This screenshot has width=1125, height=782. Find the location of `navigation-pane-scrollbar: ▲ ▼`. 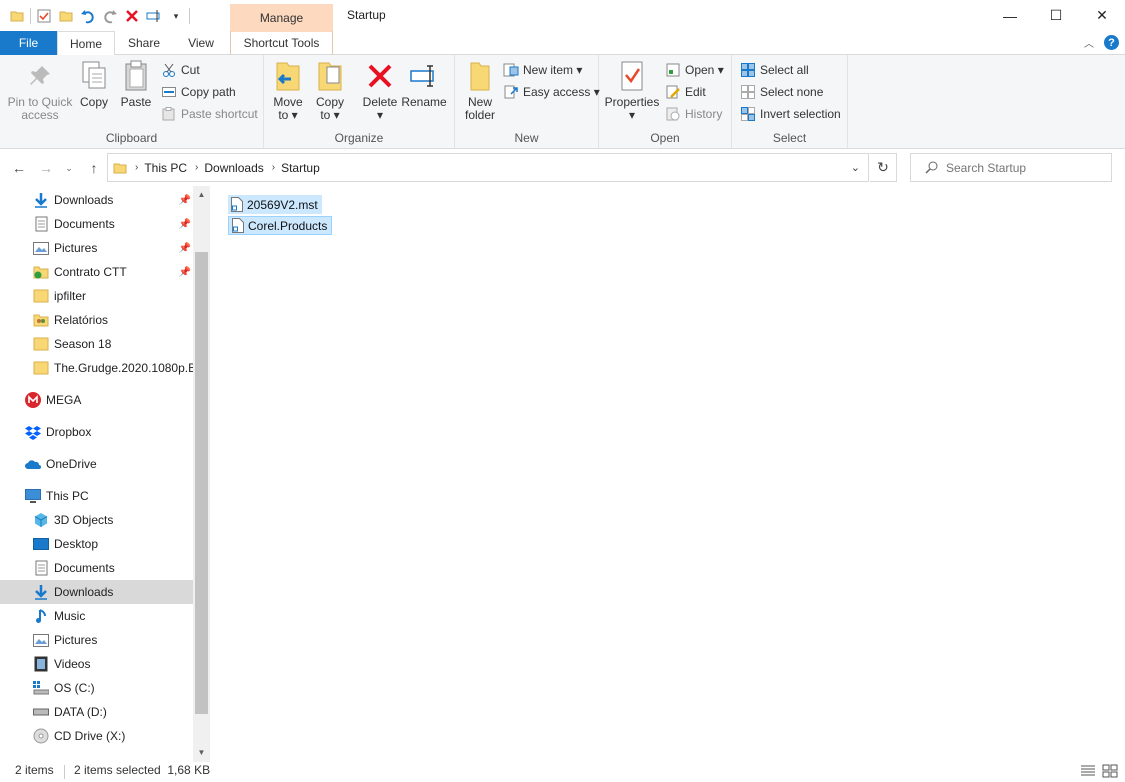

navigation-pane-scrollbar: ▲ ▼ is located at coordinates (201, 474).